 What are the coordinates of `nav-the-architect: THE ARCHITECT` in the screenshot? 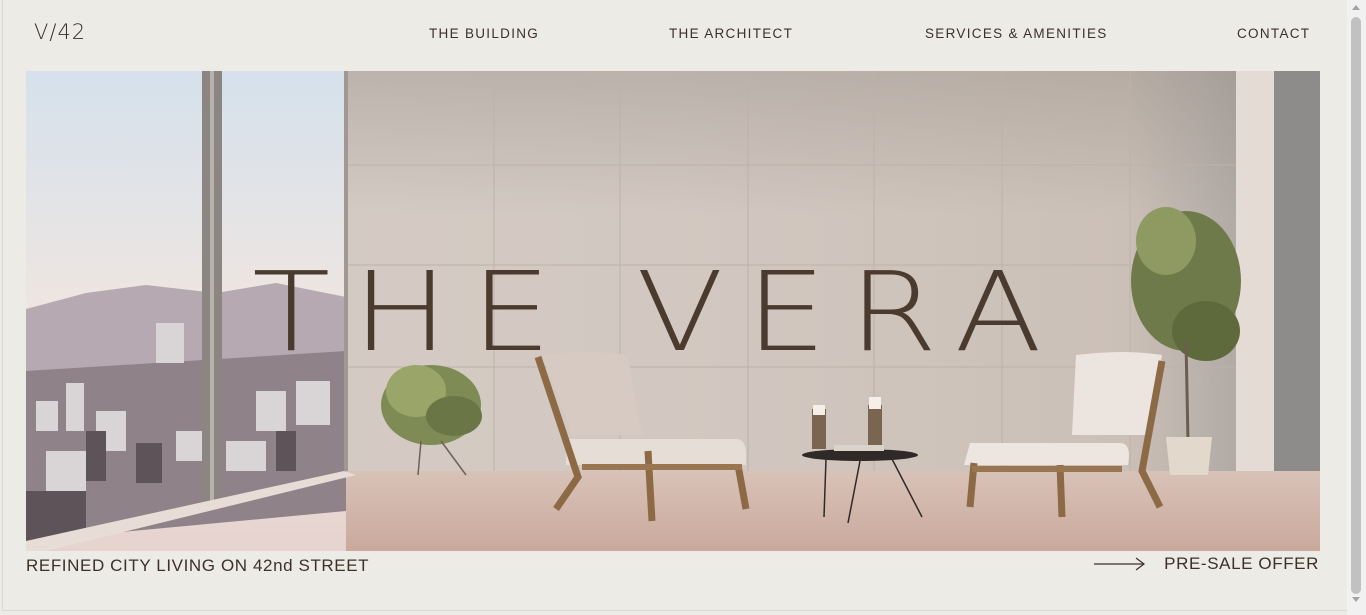 It's located at (731, 33).